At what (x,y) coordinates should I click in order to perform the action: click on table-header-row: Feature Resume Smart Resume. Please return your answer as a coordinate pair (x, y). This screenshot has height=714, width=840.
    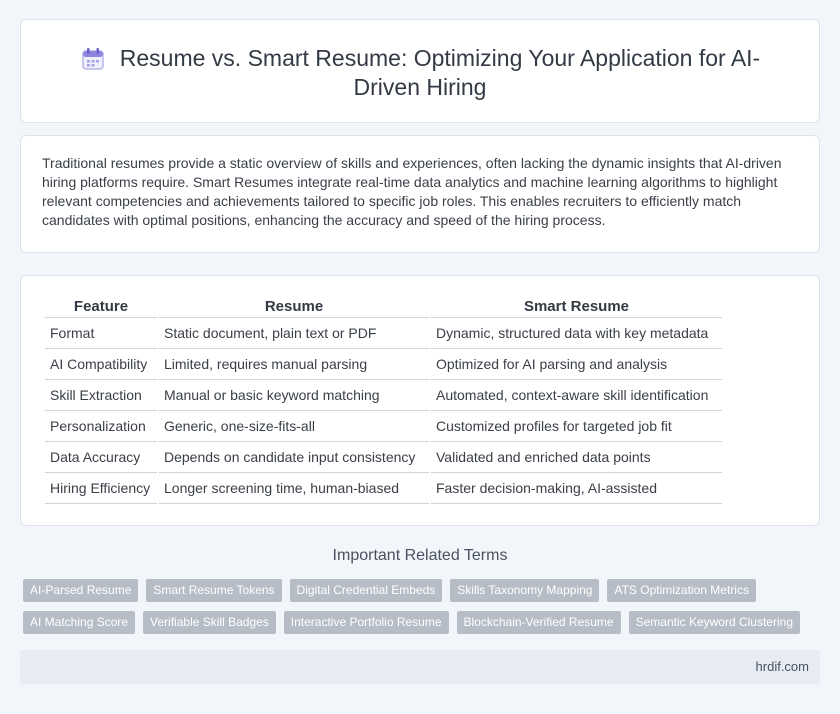
    Looking at the image, I should click on (383, 307).